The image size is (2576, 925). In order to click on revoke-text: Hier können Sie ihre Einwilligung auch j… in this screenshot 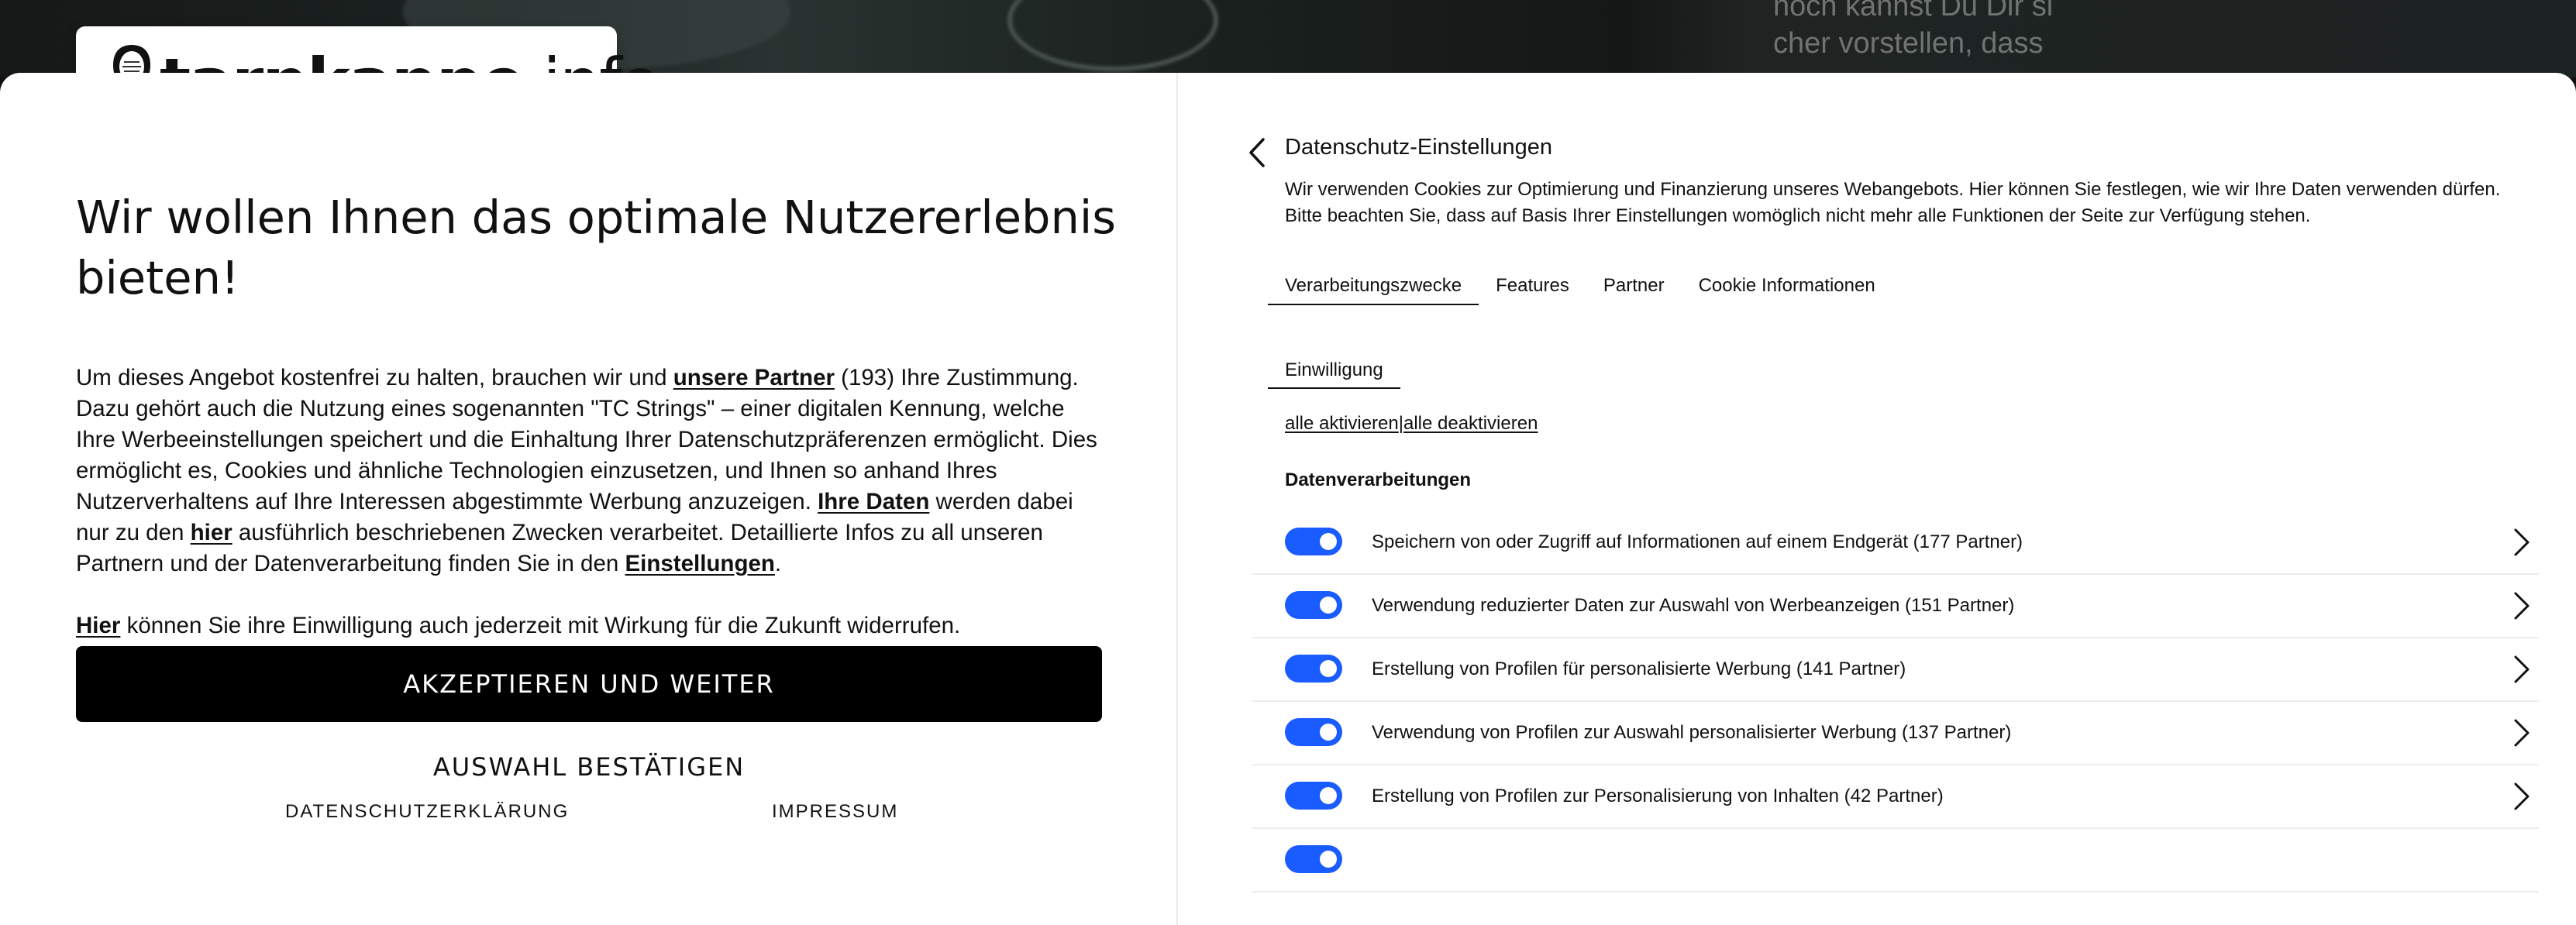, I will do `click(518, 625)`.